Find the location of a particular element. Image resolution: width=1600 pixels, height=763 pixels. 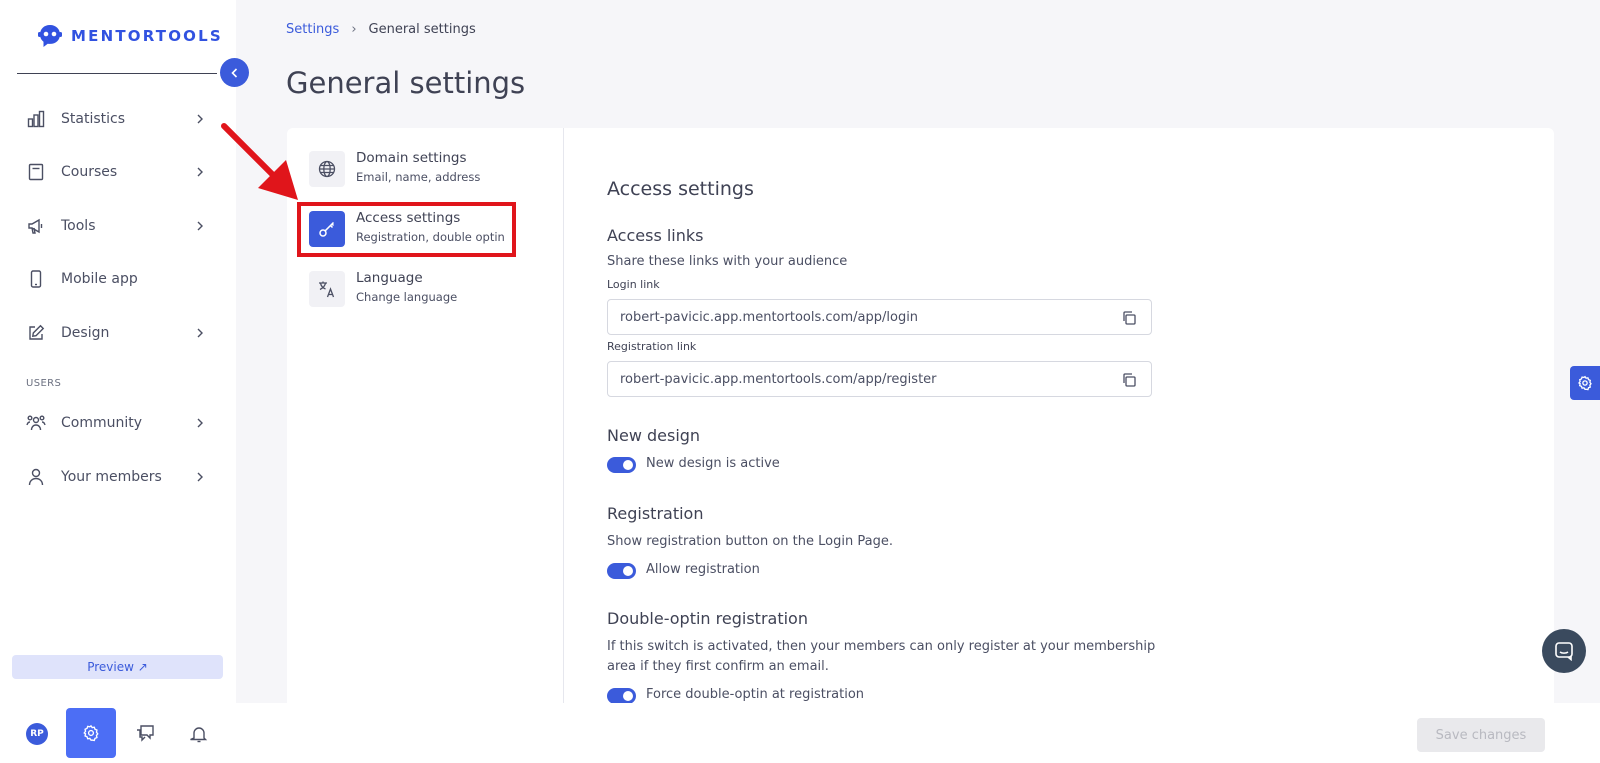

sidebar-item-design: Design is located at coordinates (118, 333).